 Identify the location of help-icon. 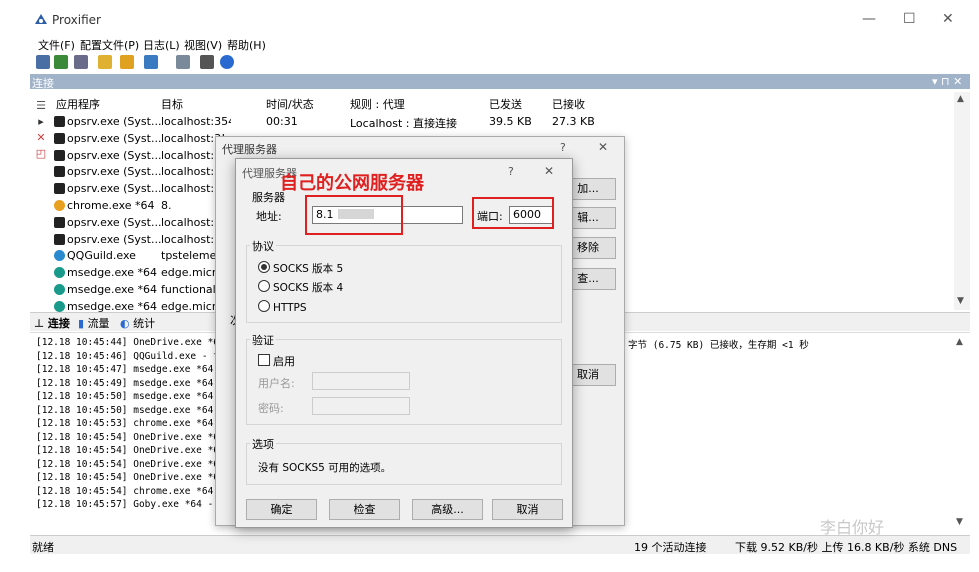
(227, 62).